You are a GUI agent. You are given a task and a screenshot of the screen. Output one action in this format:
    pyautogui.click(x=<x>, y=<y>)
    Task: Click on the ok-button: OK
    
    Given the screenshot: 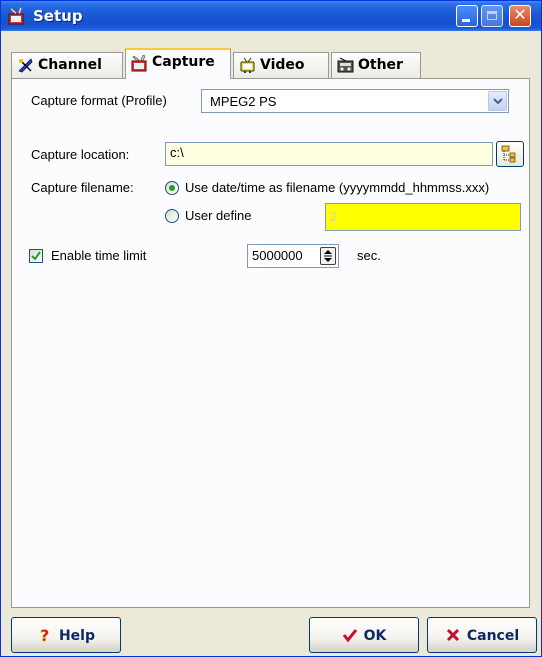 What is the action you would take?
    pyautogui.click(x=364, y=635)
    